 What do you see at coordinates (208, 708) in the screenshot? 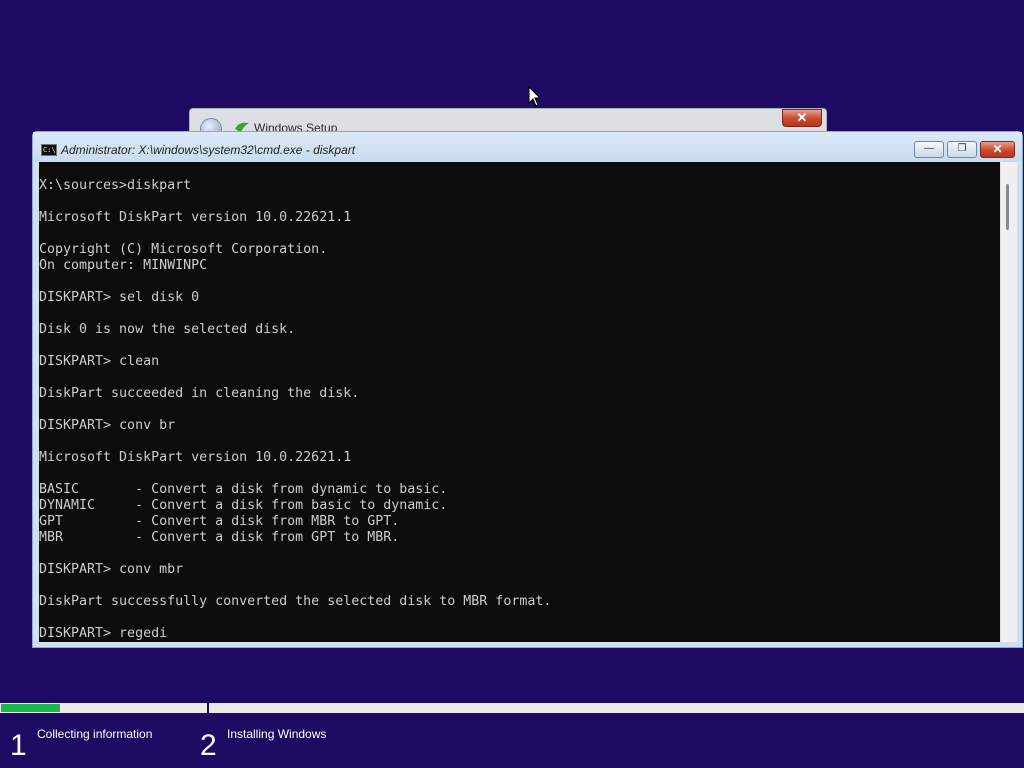
I see `progress-step-divider` at bounding box center [208, 708].